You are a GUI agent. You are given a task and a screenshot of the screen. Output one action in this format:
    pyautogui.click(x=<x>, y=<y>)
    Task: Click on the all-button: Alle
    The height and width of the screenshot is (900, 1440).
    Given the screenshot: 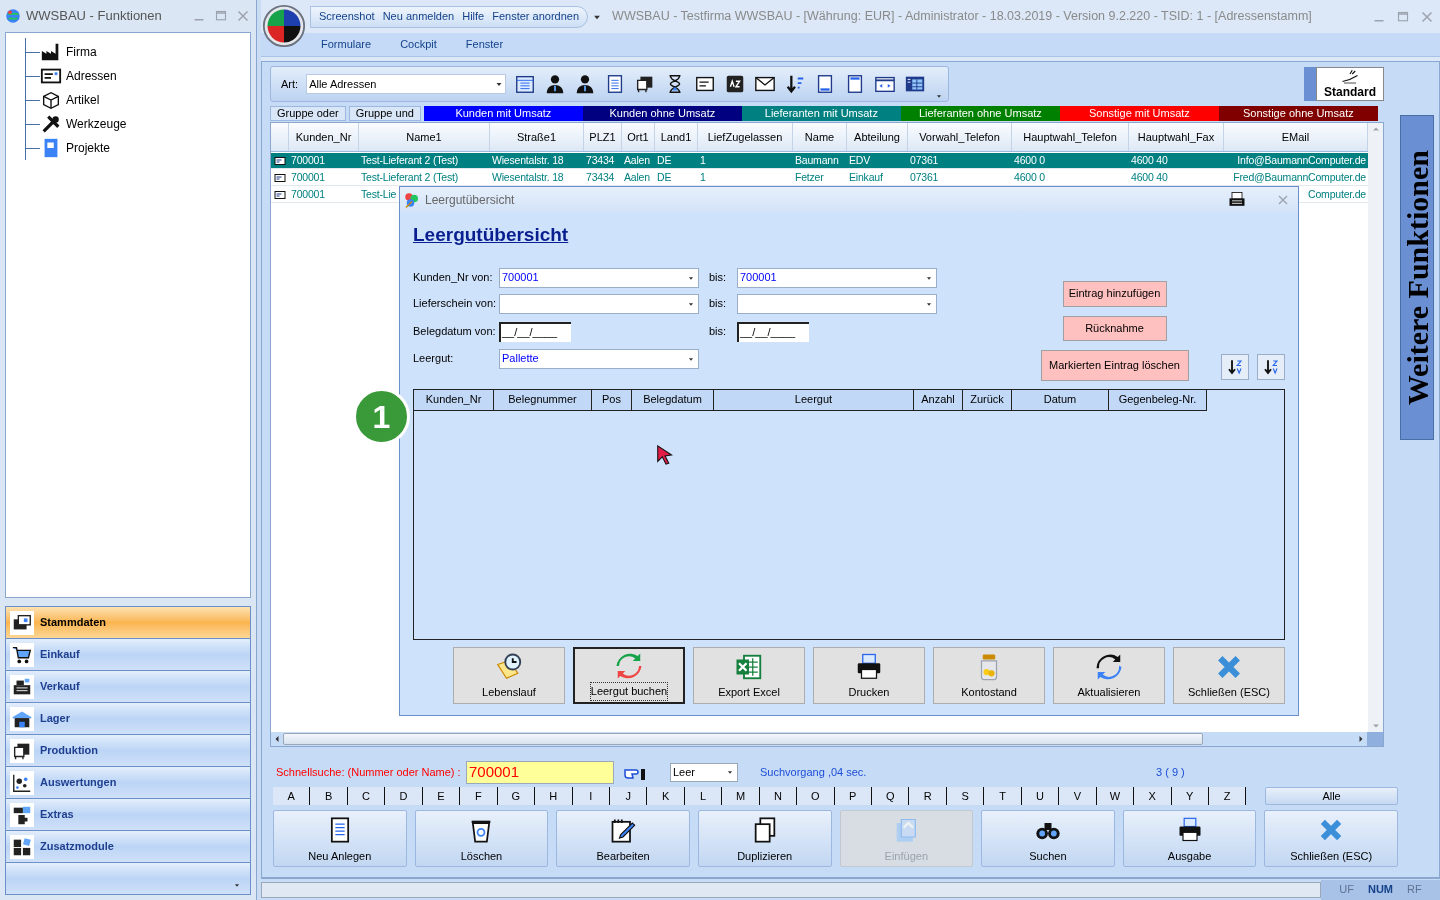 What is the action you would take?
    pyautogui.click(x=1332, y=796)
    